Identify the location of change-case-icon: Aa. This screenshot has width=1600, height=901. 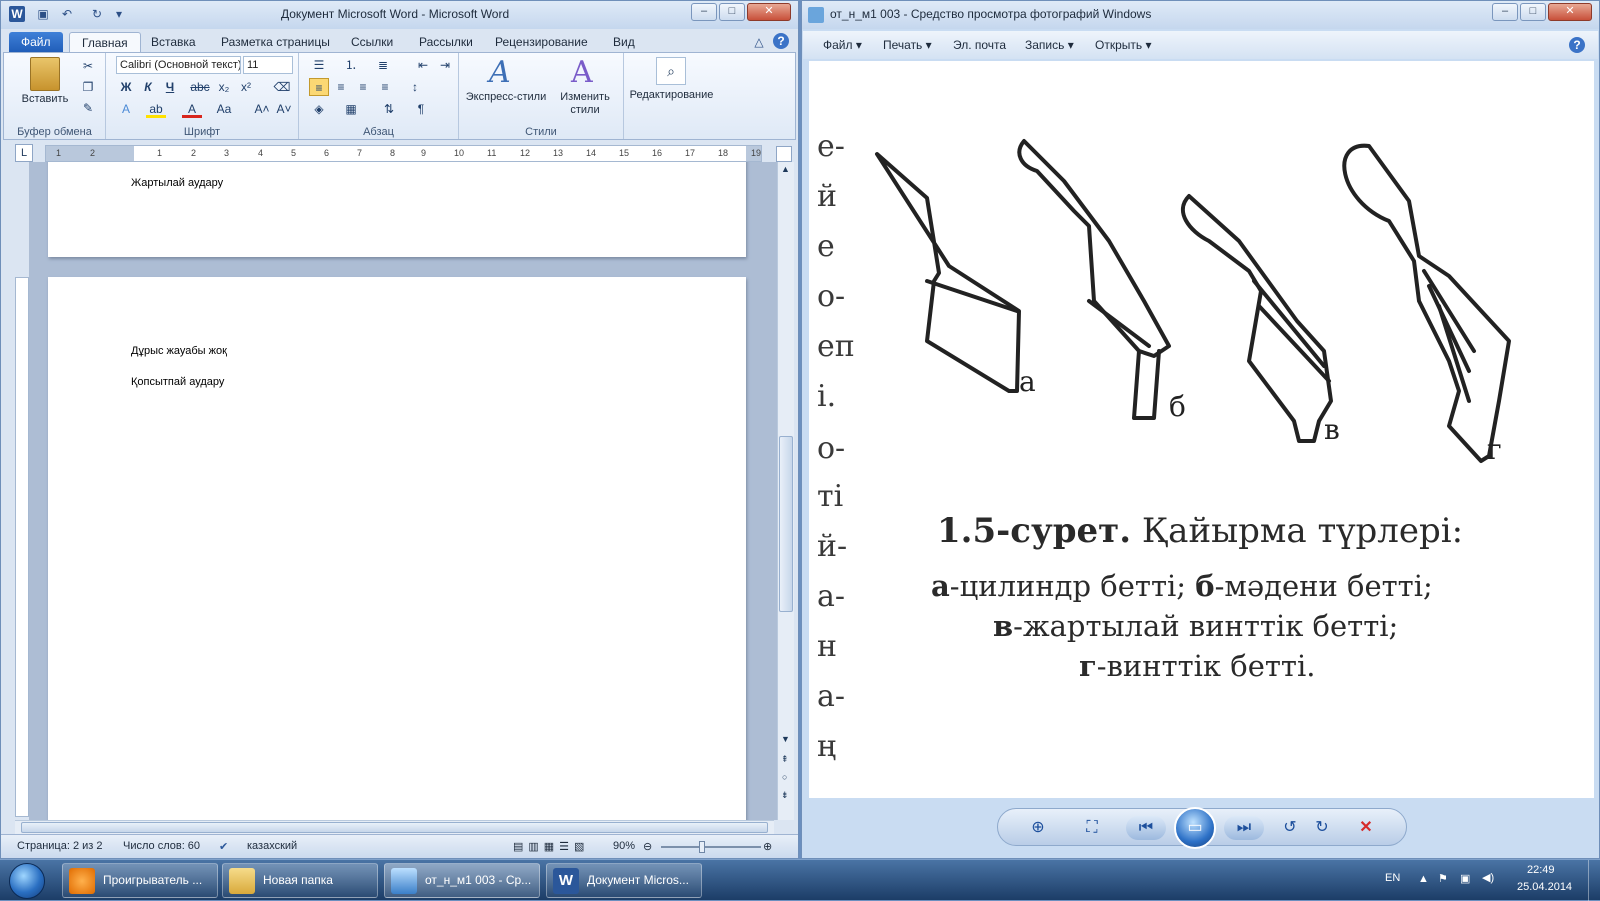
(224, 109).